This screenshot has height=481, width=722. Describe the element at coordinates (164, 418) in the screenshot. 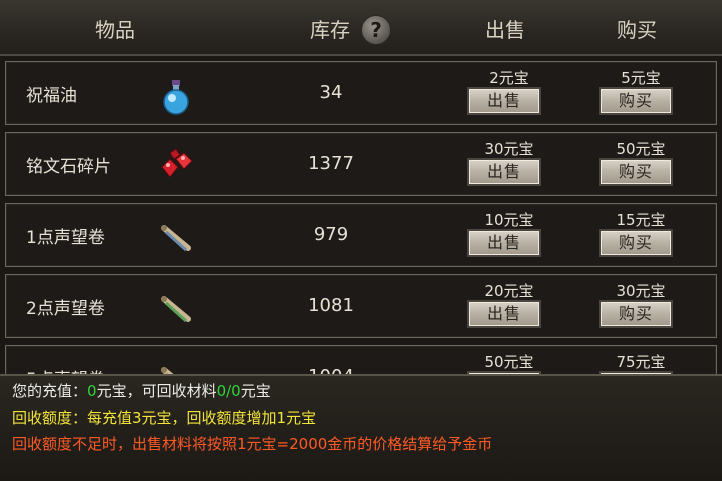

I see `quota-line: 回收额度：每充值3元宝，回收额度增加1元宝` at that location.